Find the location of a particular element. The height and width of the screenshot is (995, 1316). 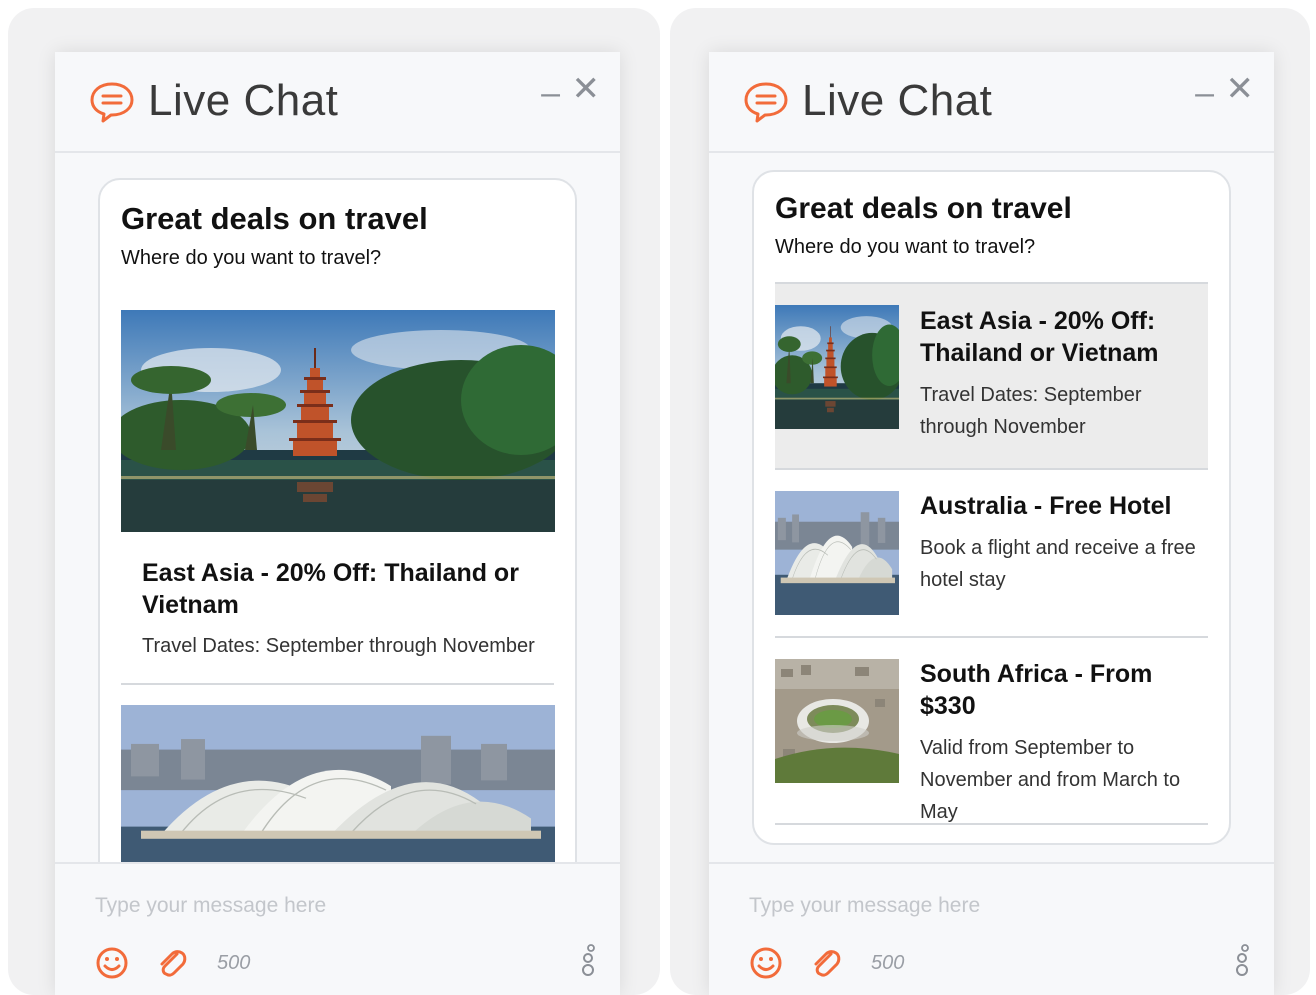

item-title: Australia - Free Hotel is located at coordinates (1046, 506).